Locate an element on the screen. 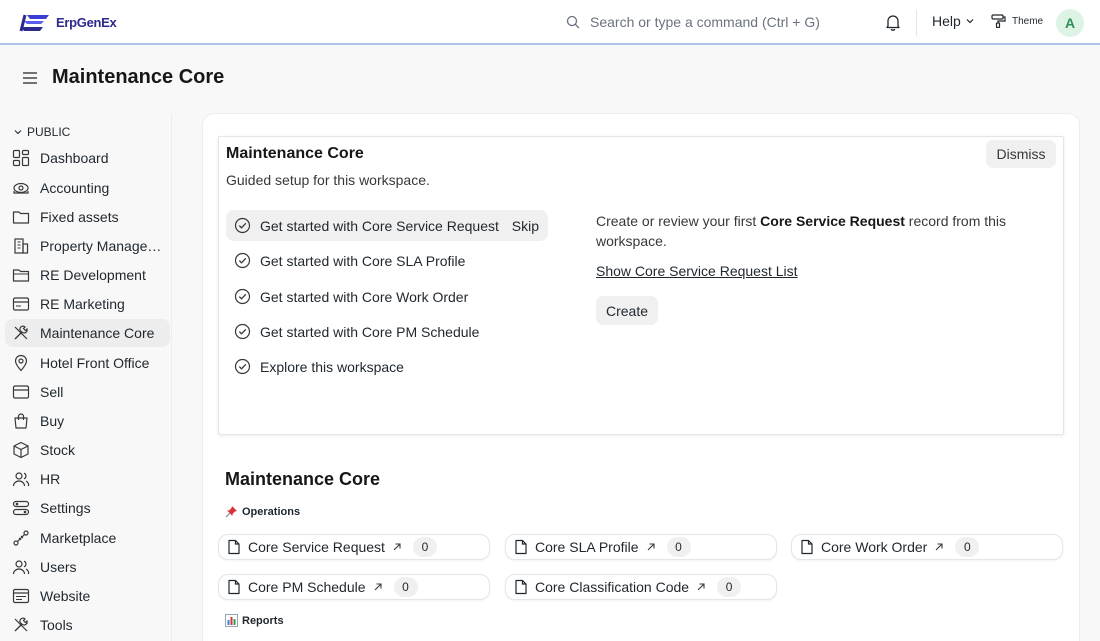 This screenshot has height=641, width=1100. logo: ErpGenEx is located at coordinates (68, 22).